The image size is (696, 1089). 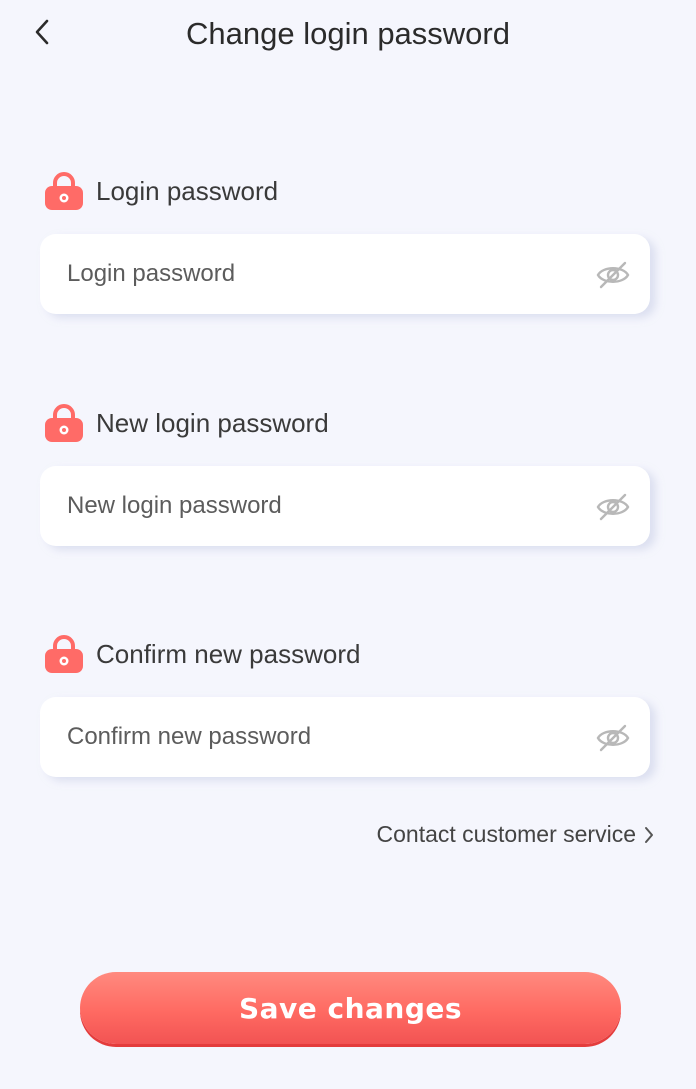 I want to click on confirm-password-input, so click(x=317, y=737).